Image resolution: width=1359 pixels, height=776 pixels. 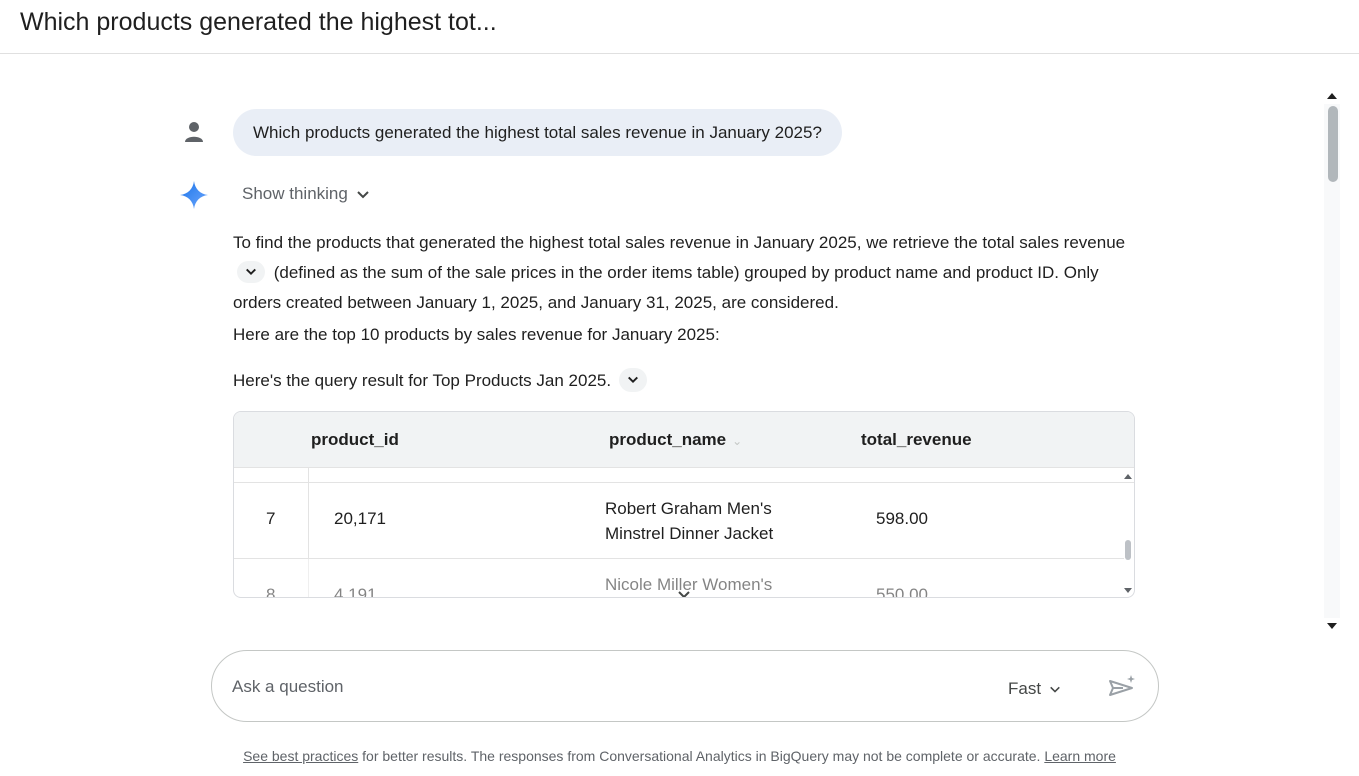 I want to click on definition-expand-button, so click(x=251, y=272).